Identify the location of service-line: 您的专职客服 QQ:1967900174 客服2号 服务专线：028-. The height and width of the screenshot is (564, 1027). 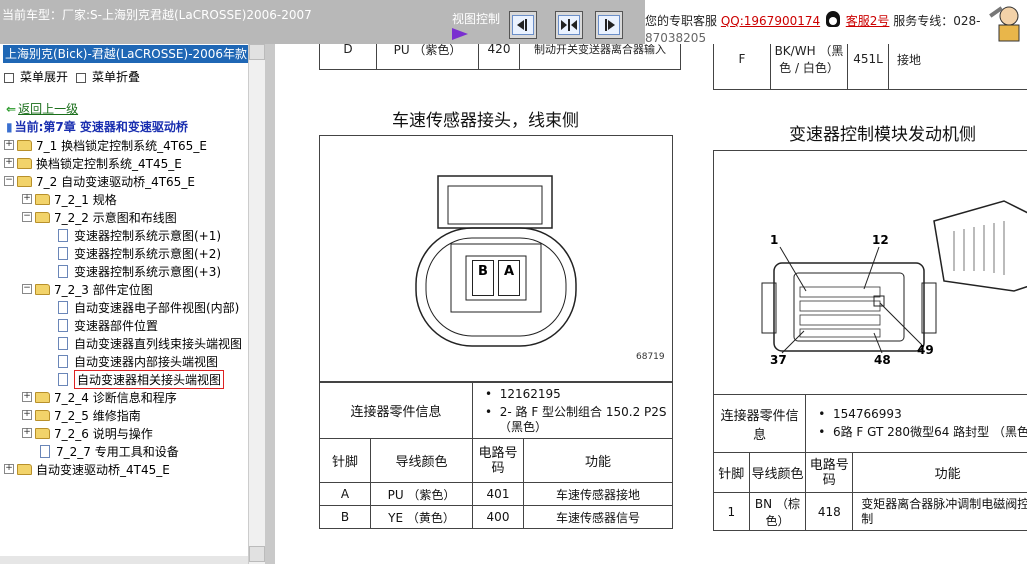
(813, 20).